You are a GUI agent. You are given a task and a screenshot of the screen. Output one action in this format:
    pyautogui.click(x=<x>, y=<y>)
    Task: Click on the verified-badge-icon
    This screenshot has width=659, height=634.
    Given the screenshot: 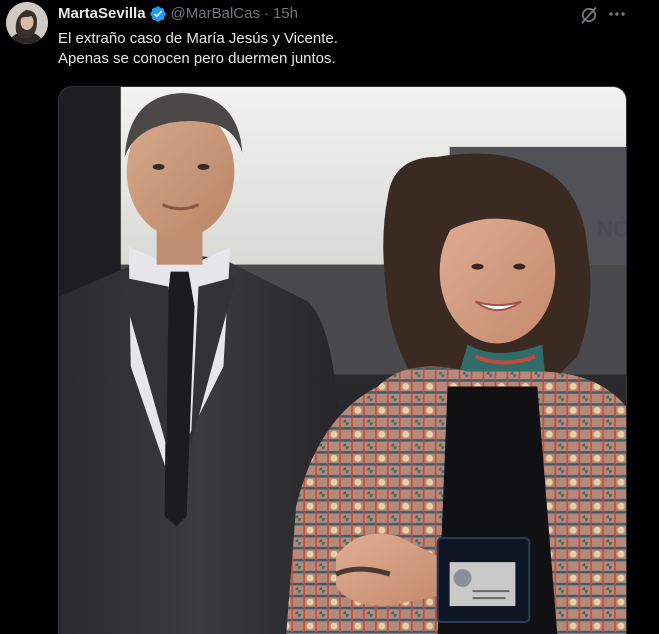 What is the action you would take?
    pyautogui.click(x=158, y=14)
    